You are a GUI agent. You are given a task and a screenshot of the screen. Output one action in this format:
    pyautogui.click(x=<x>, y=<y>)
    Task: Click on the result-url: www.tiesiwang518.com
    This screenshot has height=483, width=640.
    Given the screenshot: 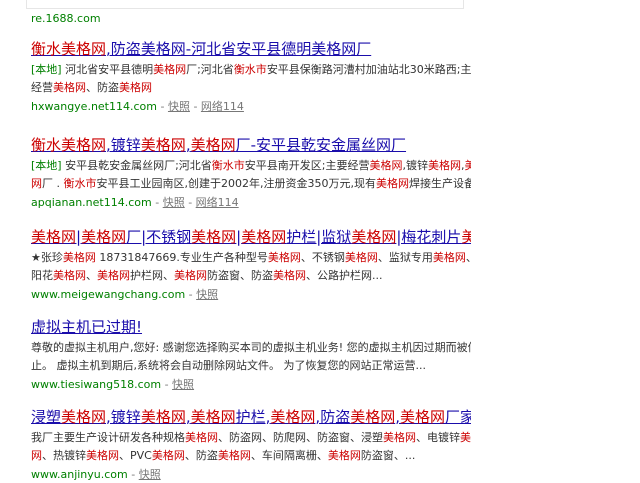 What is the action you would take?
    pyautogui.click(x=96, y=384)
    